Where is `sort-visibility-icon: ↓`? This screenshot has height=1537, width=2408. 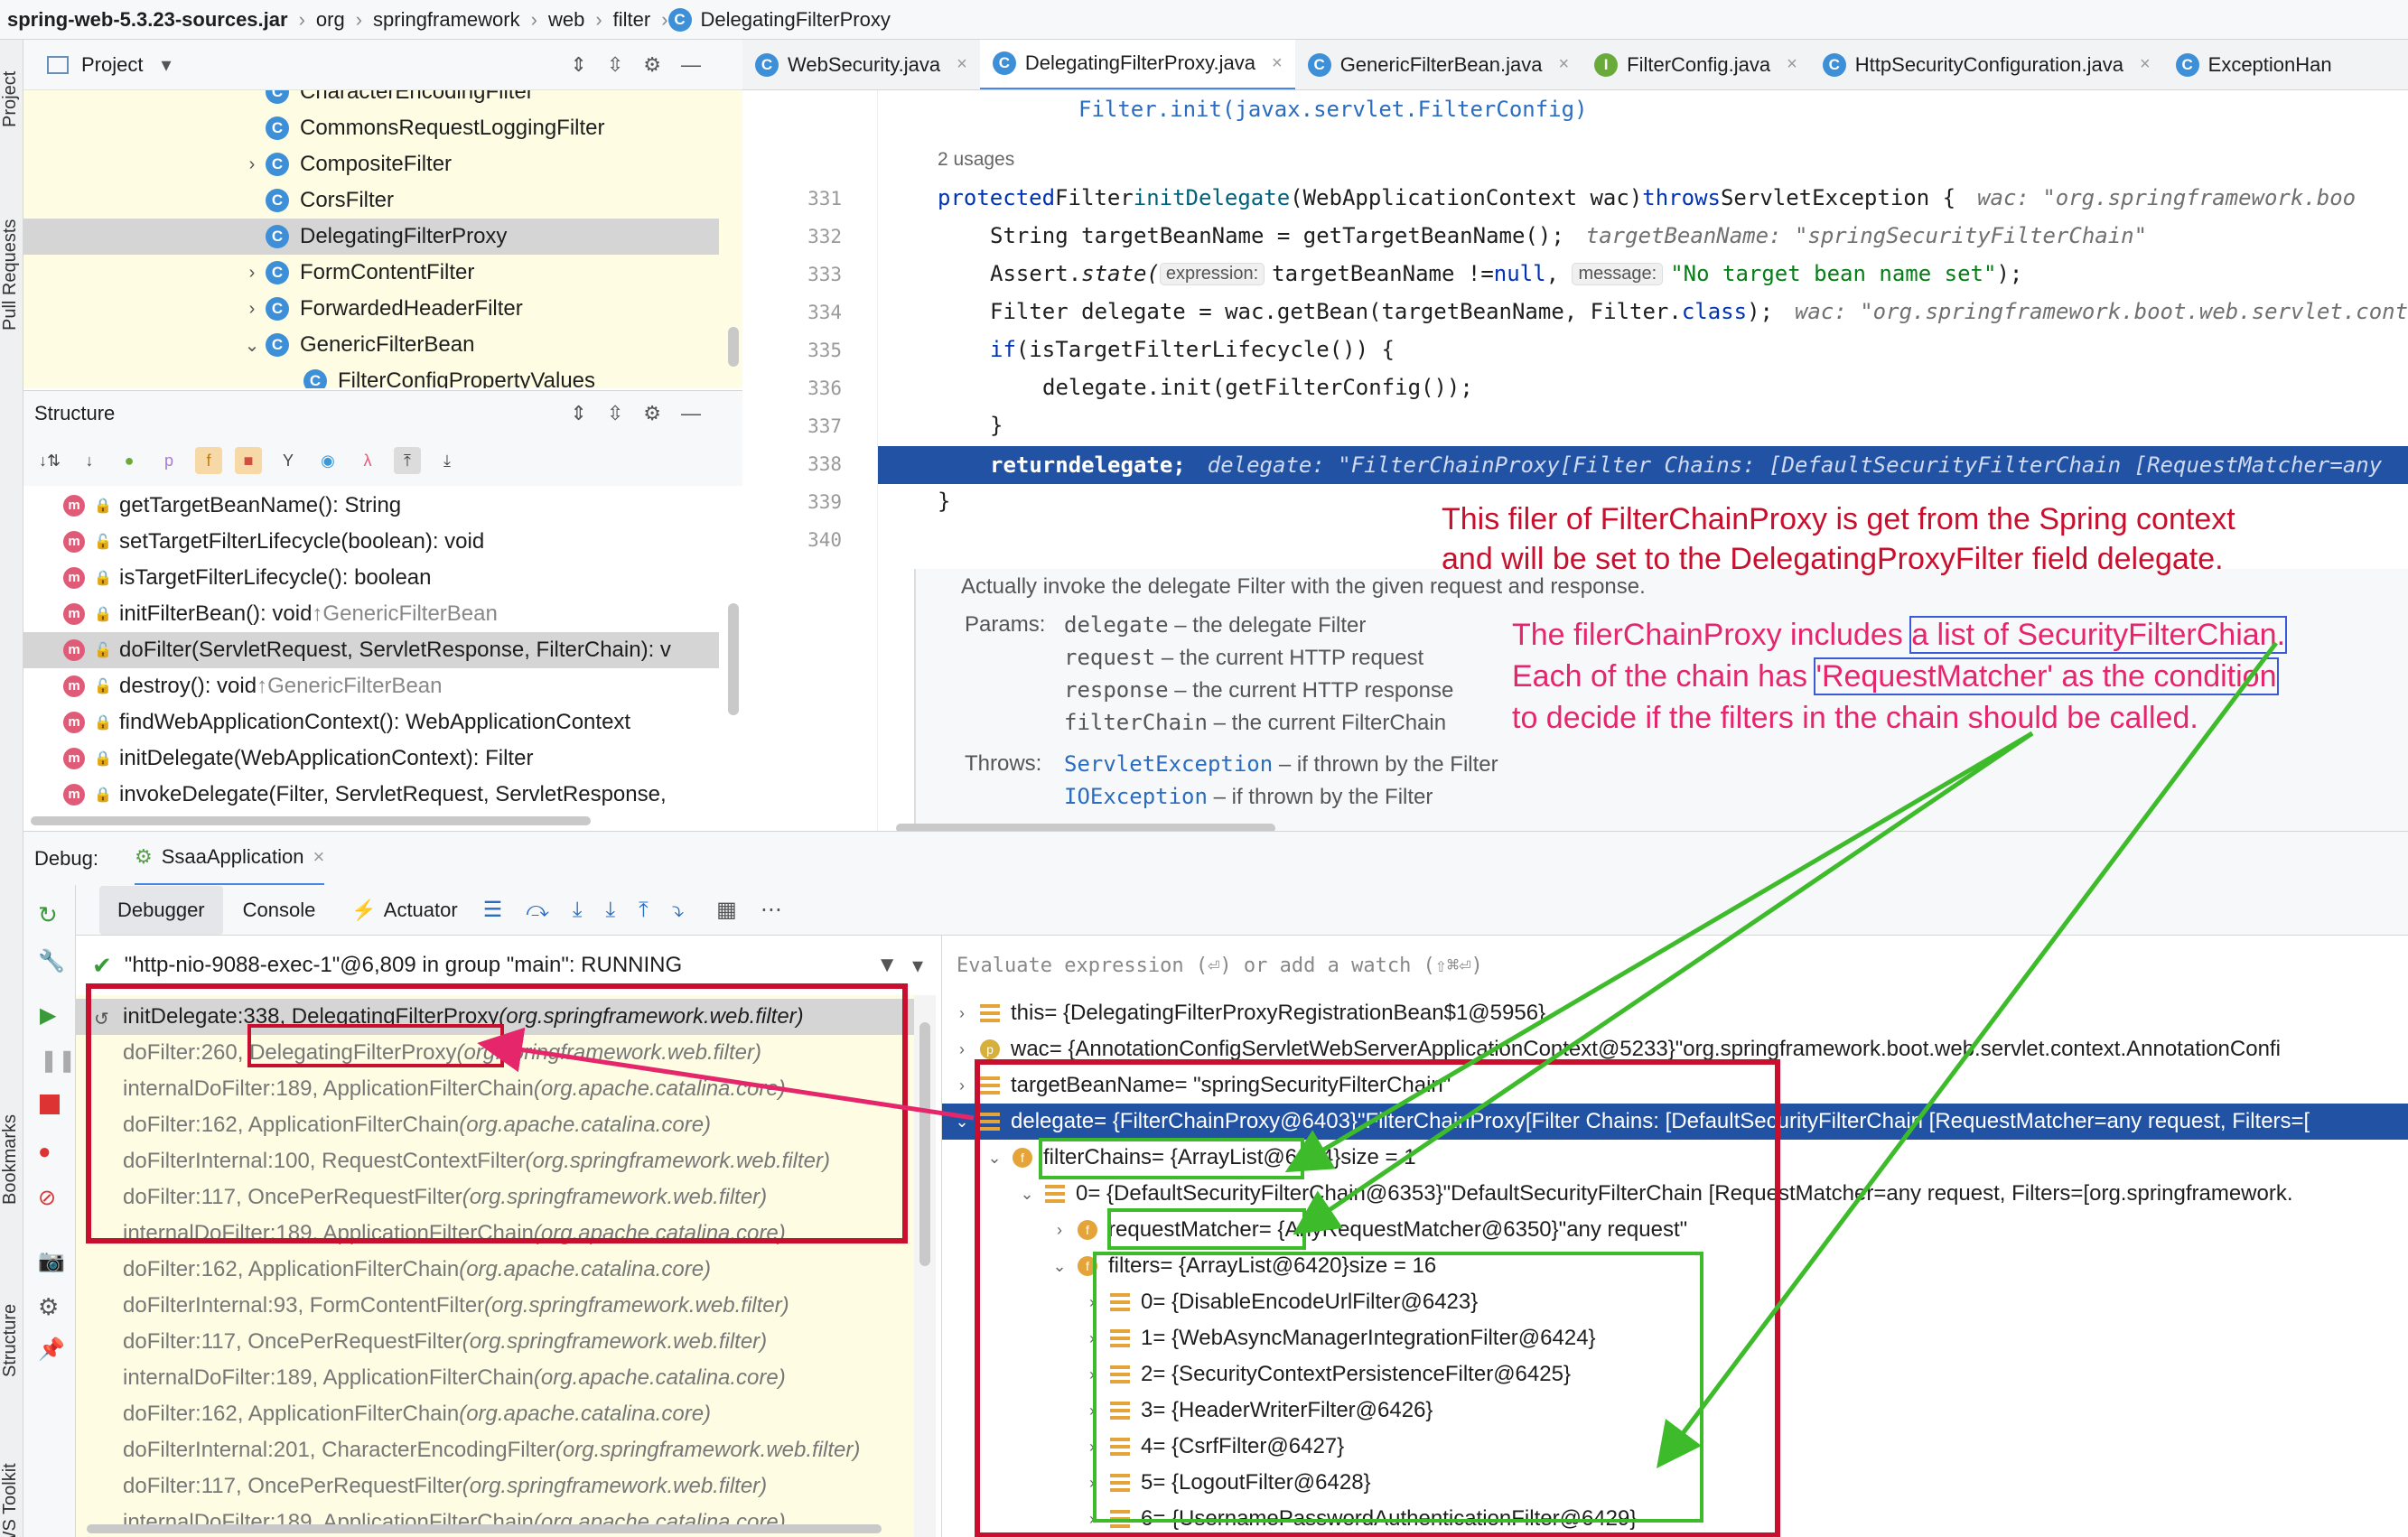 sort-visibility-icon: ↓ is located at coordinates (89, 460).